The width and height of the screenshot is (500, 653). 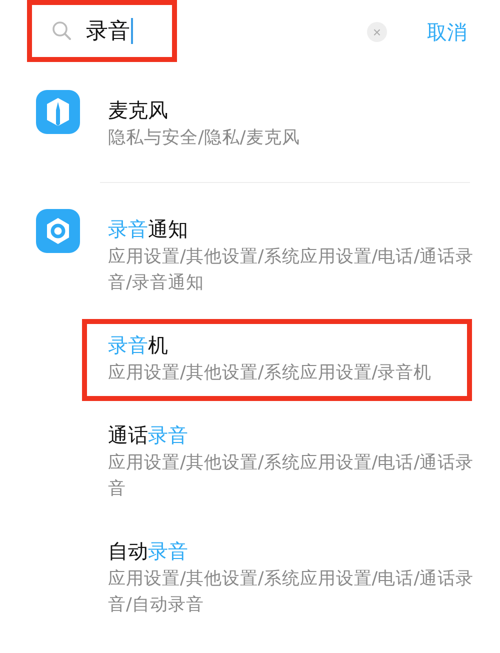 I want to click on result-path: 应用设置/其他设置/系统应用设置/电话/通话录音/自动录音, so click(x=291, y=592).